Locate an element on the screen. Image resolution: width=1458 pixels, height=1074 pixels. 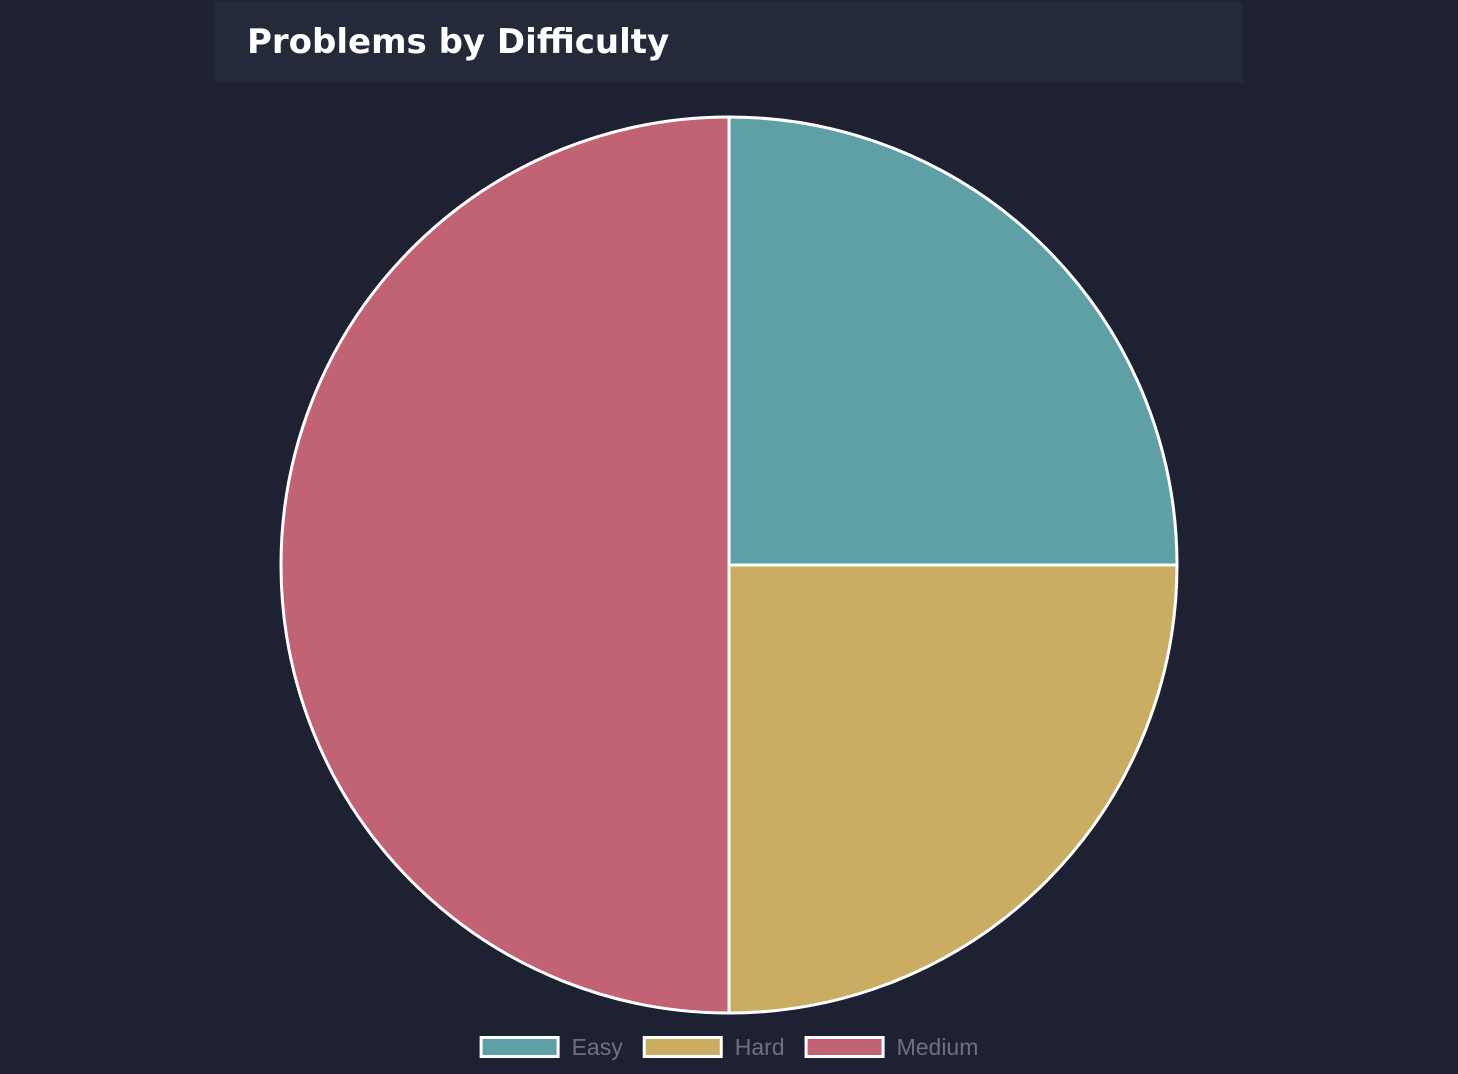
chart-legend: Easy Hard Medium is located at coordinates (729, 1047).